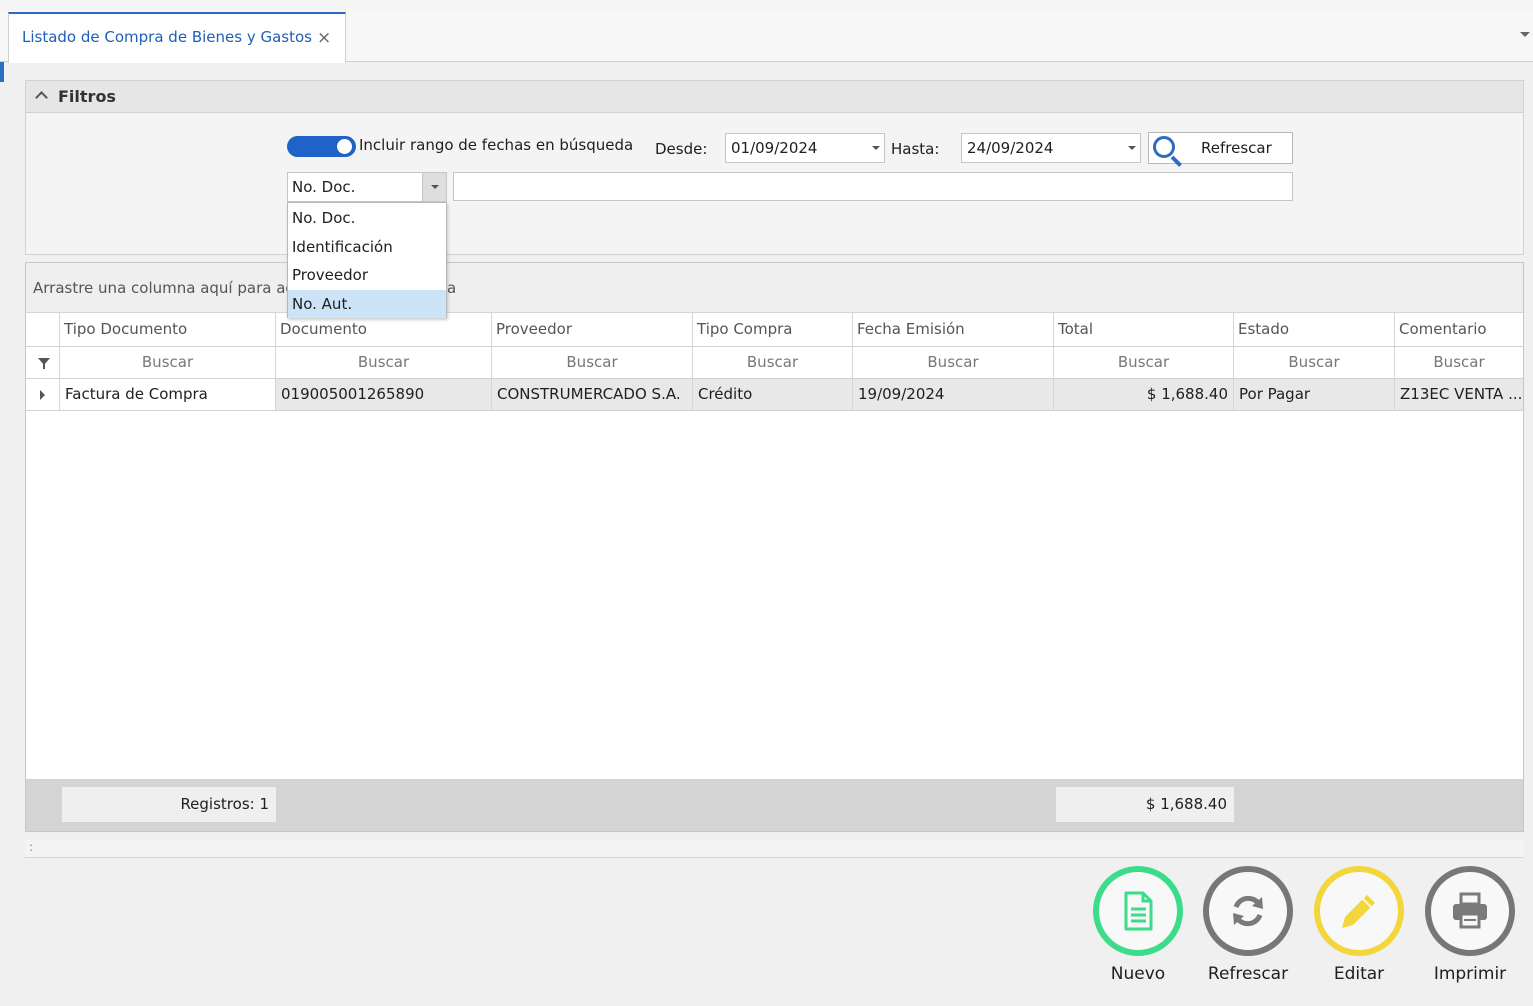 This screenshot has height=1006, width=1533. What do you see at coordinates (367, 275) in the screenshot?
I see `option-proveedor: Proveedor` at bounding box center [367, 275].